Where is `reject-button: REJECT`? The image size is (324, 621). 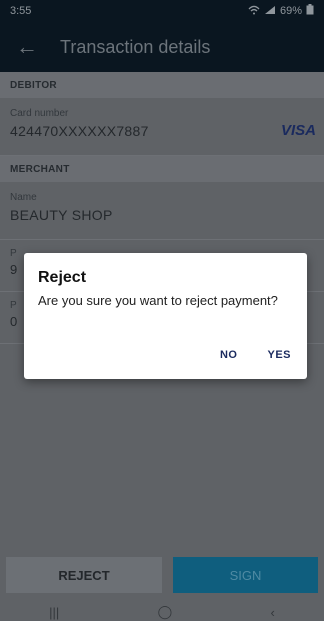 reject-button: REJECT is located at coordinates (84, 575).